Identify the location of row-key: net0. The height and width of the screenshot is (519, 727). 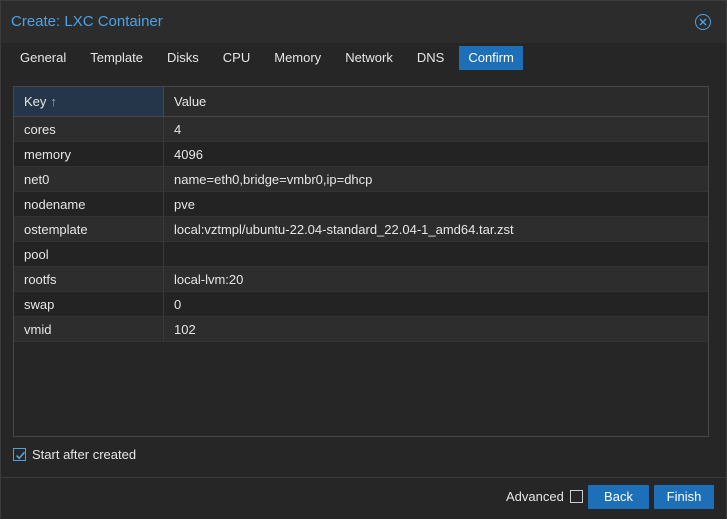
(89, 179).